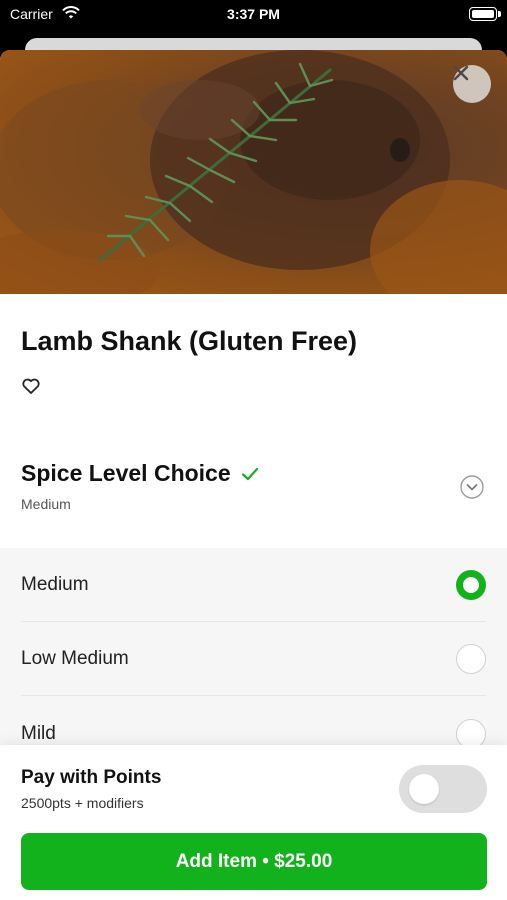 This screenshot has height=900, width=507. What do you see at coordinates (249, 473) in the screenshot?
I see `checkmark-icon` at bounding box center [249, 473].